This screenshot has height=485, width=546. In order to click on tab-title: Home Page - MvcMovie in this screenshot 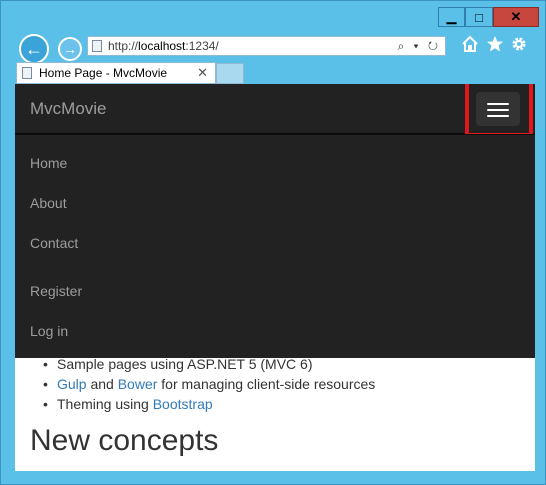, I will do `click(103, 73)`.